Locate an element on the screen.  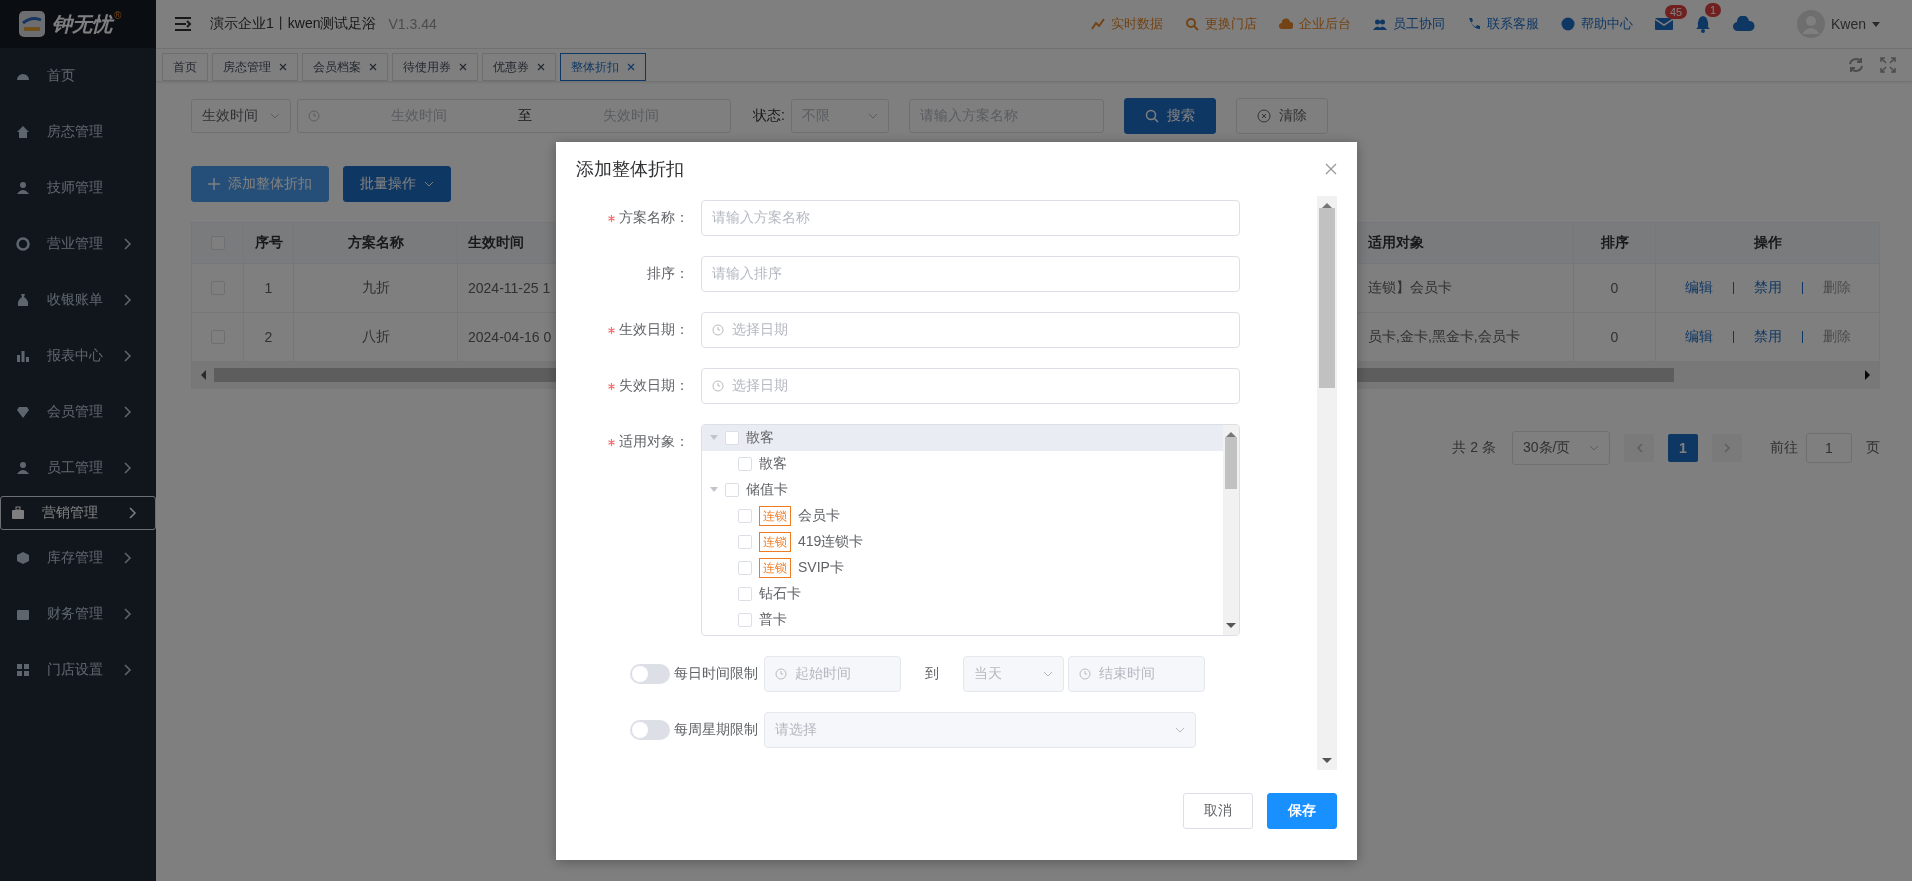
column-header: 适用对象 is located at coordinates (1466, 243).